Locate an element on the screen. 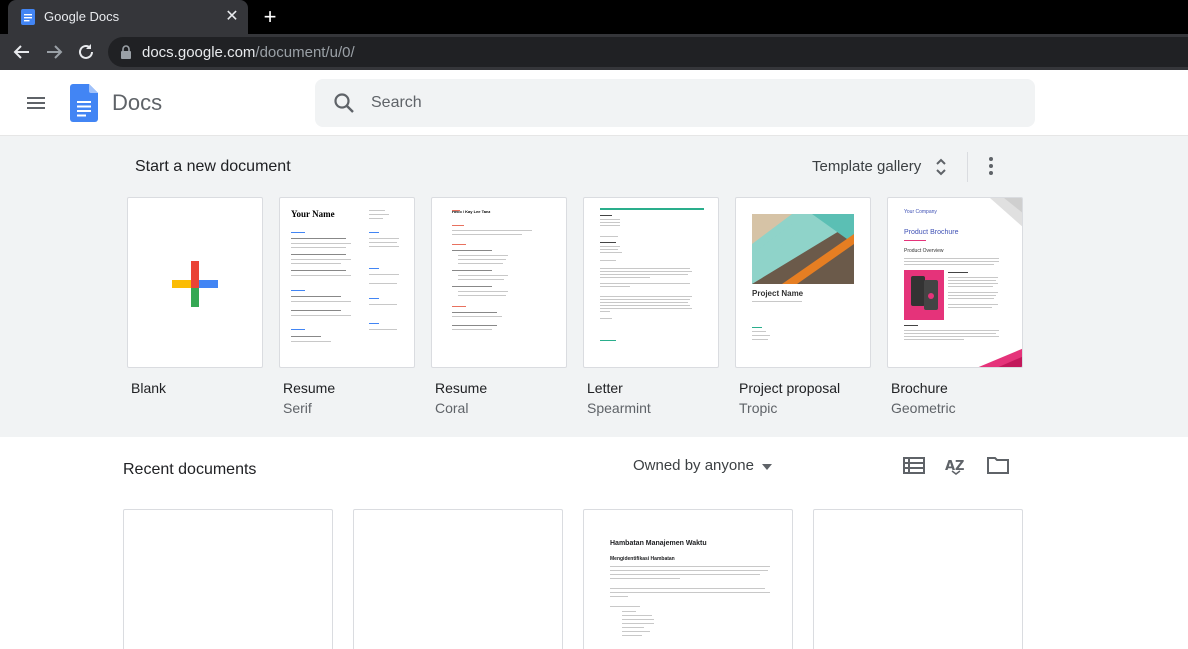 This screenshot has width=1188, height=649. preview-company: Your Company is located at coordinates (920, 212).